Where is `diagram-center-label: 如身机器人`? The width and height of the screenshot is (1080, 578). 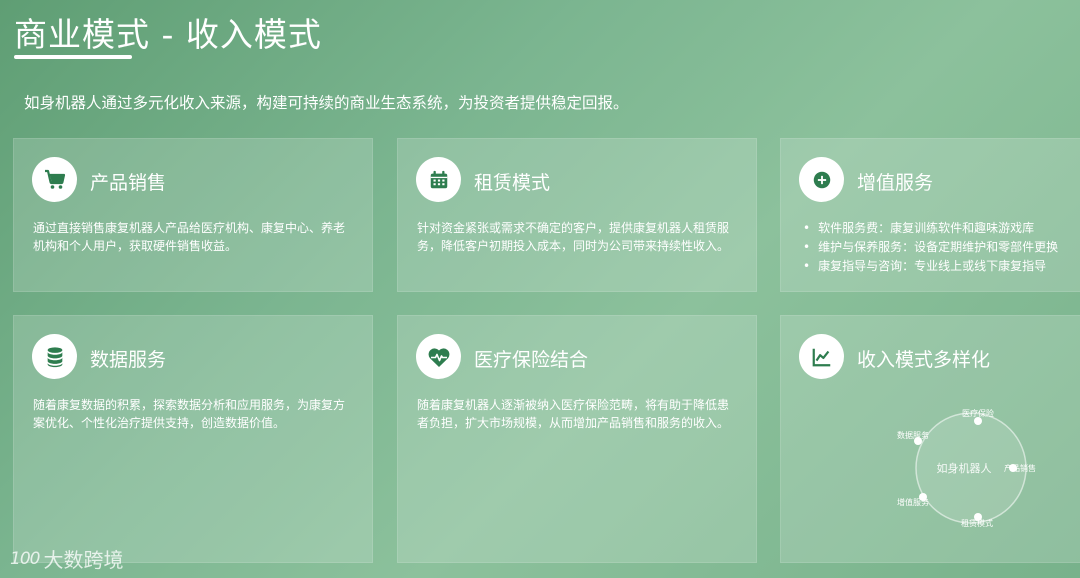 diagram-center-label: 如身机器人 is located at coordinates (964, 468).